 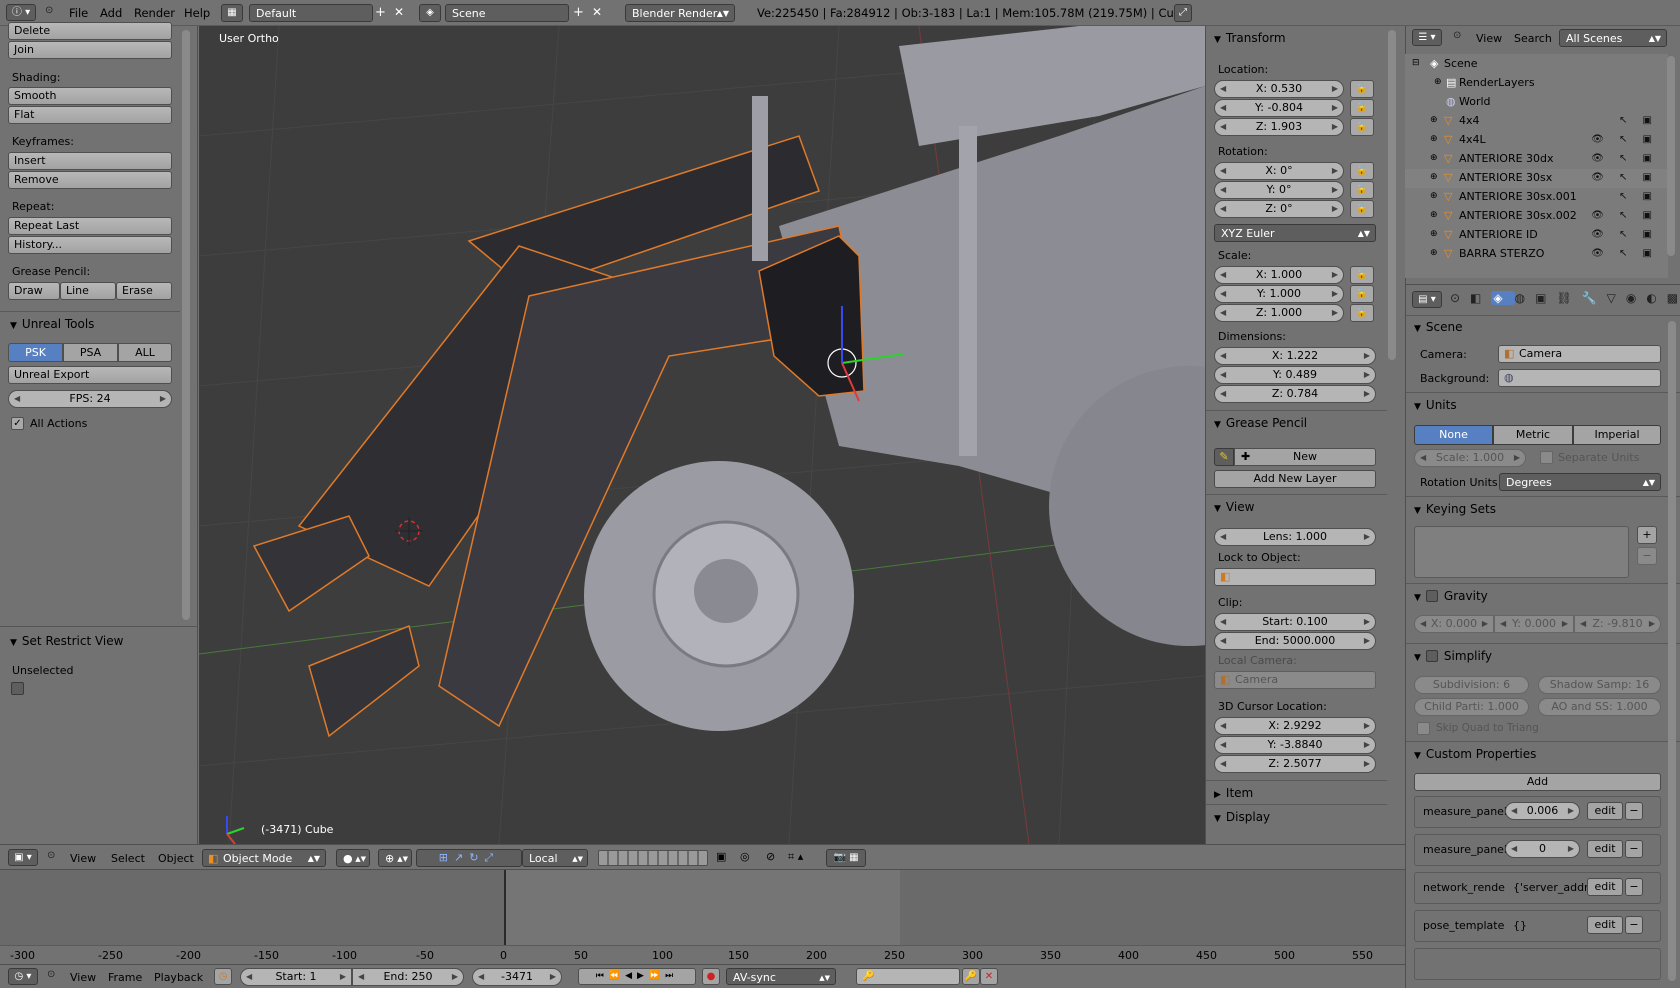 I want to click on dimension-z-field: ◀ Z: 0.784 ▶, so click(x=1295, y=394).